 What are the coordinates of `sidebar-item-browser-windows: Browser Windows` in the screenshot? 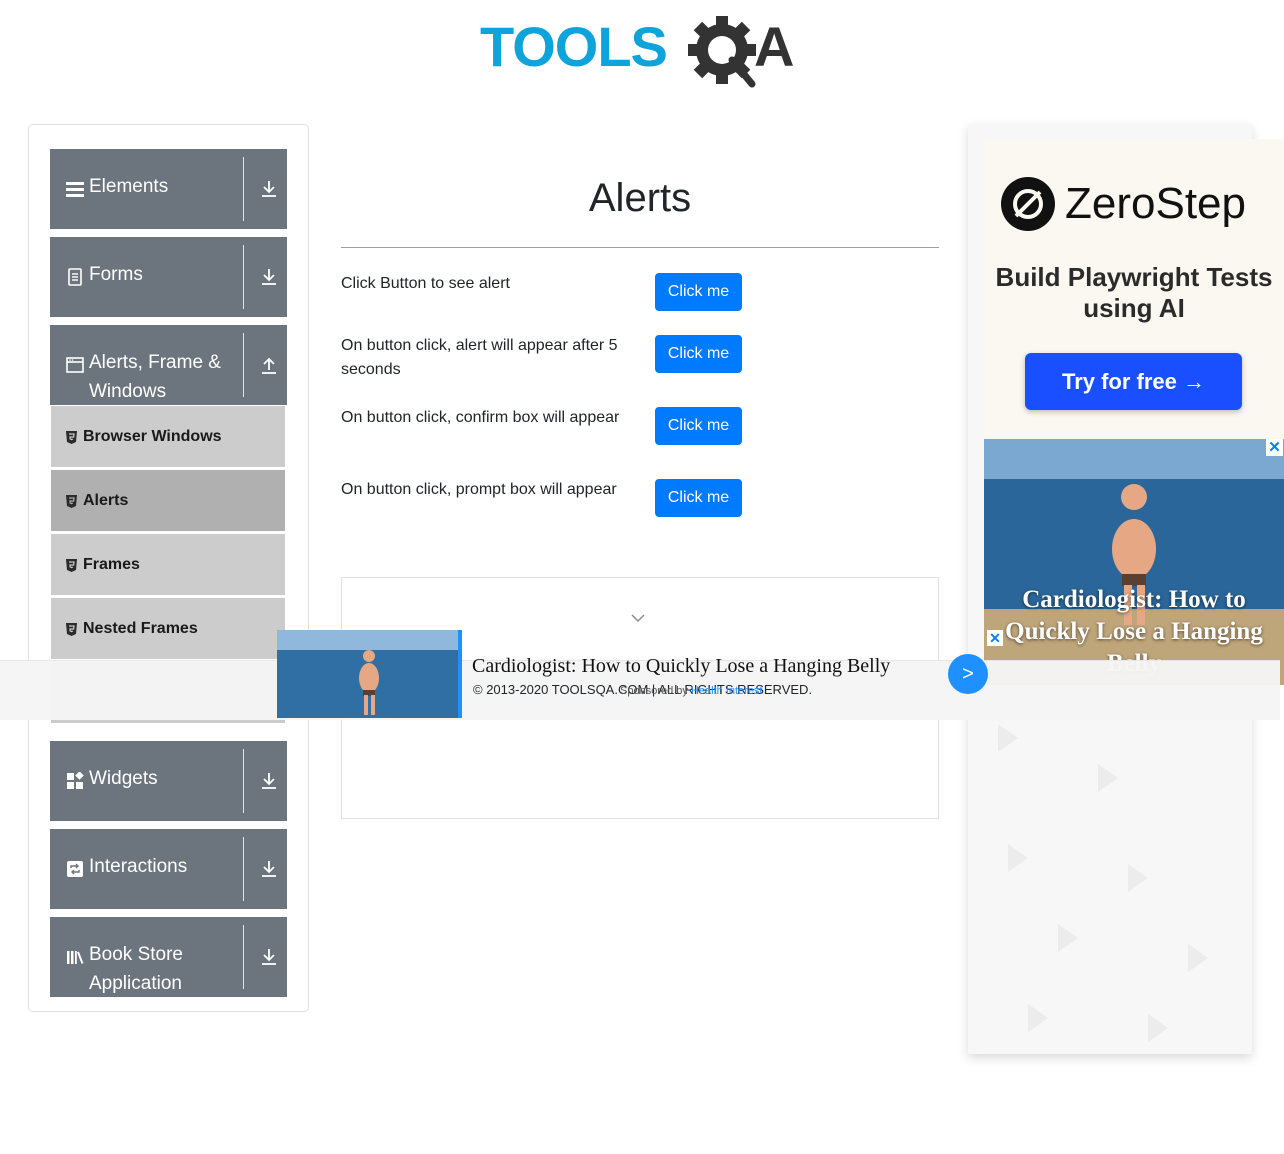 It's located at (168, 437).